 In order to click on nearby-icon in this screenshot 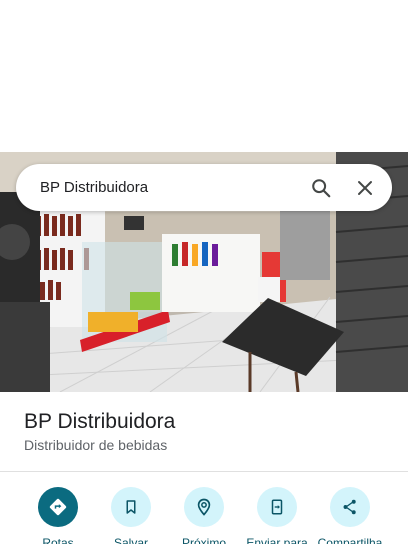, I will do `click(204, 507)`.